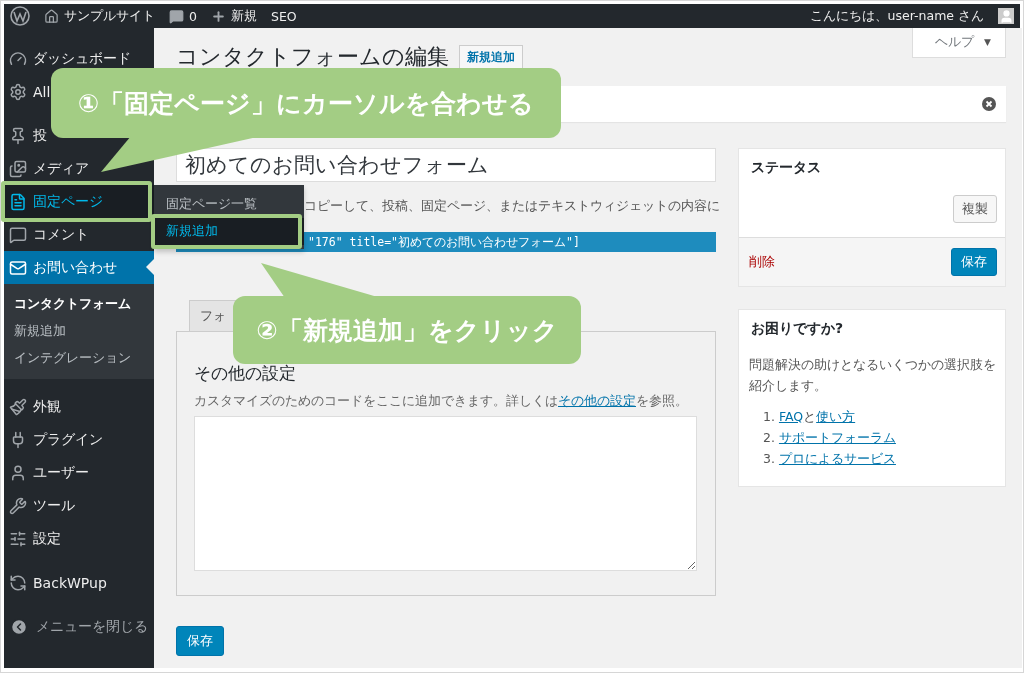  Describe the element at coordinates (769, 459) in the screenshot. I see `list-number: 3.` at that location.